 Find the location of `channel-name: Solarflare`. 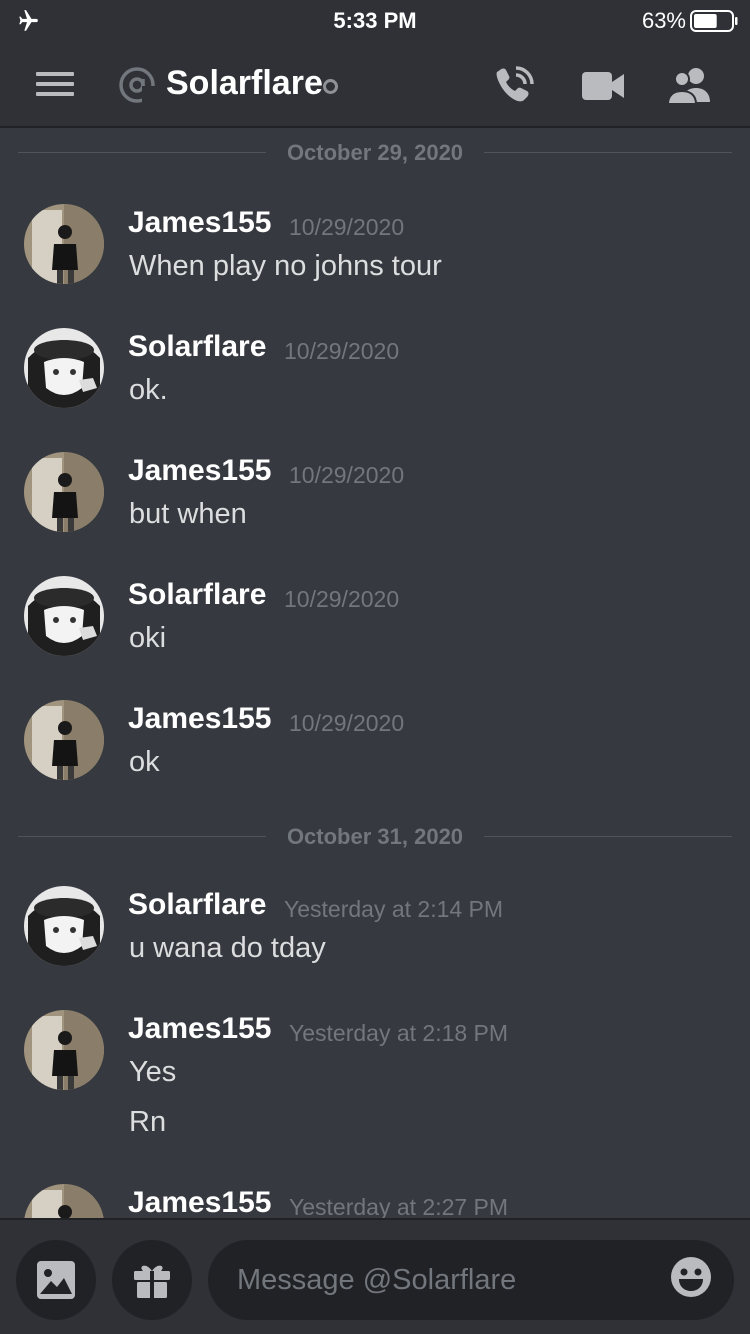

channel-name: Solarflare is located at coordinates (244, 83).